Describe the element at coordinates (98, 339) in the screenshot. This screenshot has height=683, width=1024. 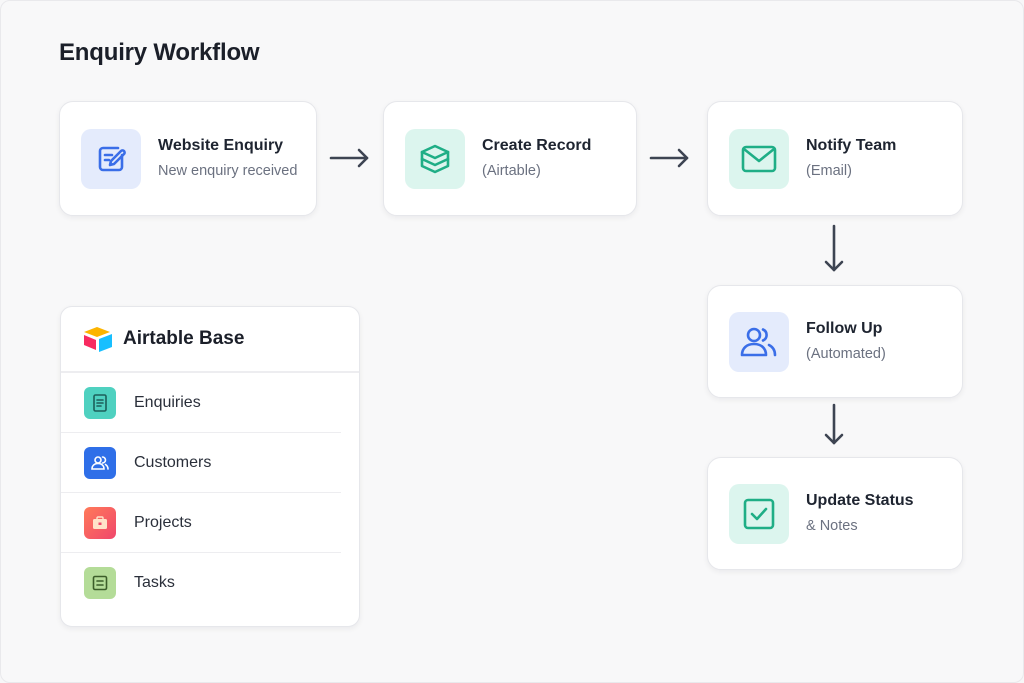
I see `airtable-logo-icon` at that location.